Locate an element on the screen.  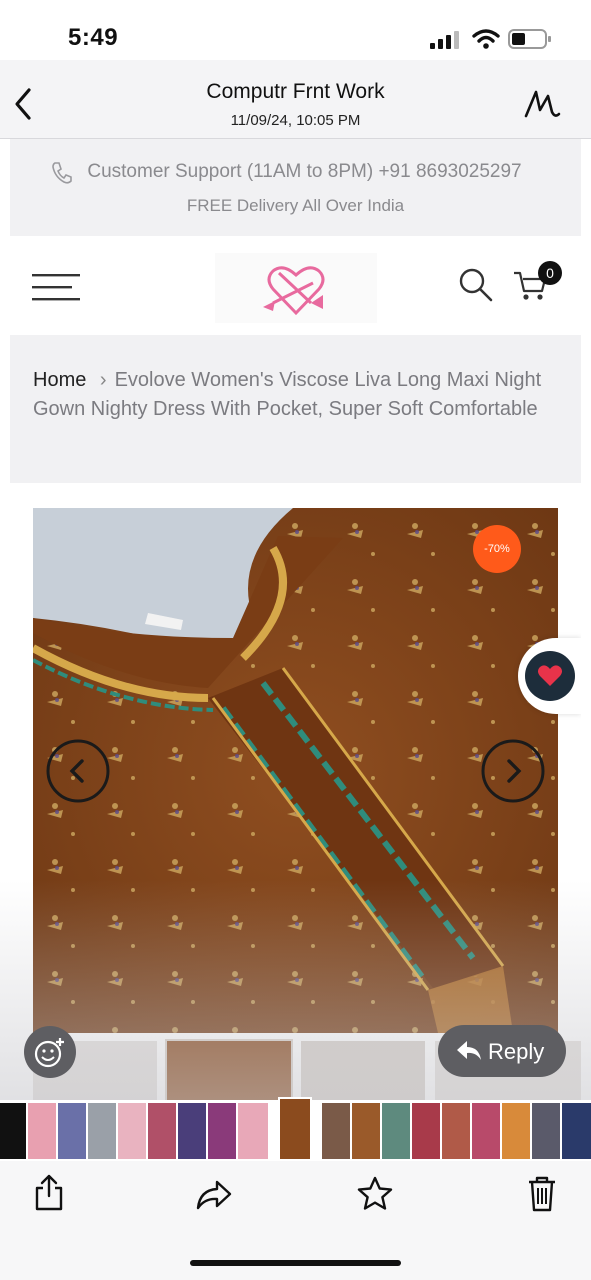
discount-badge: -70% is located at coordinates (497, 549).